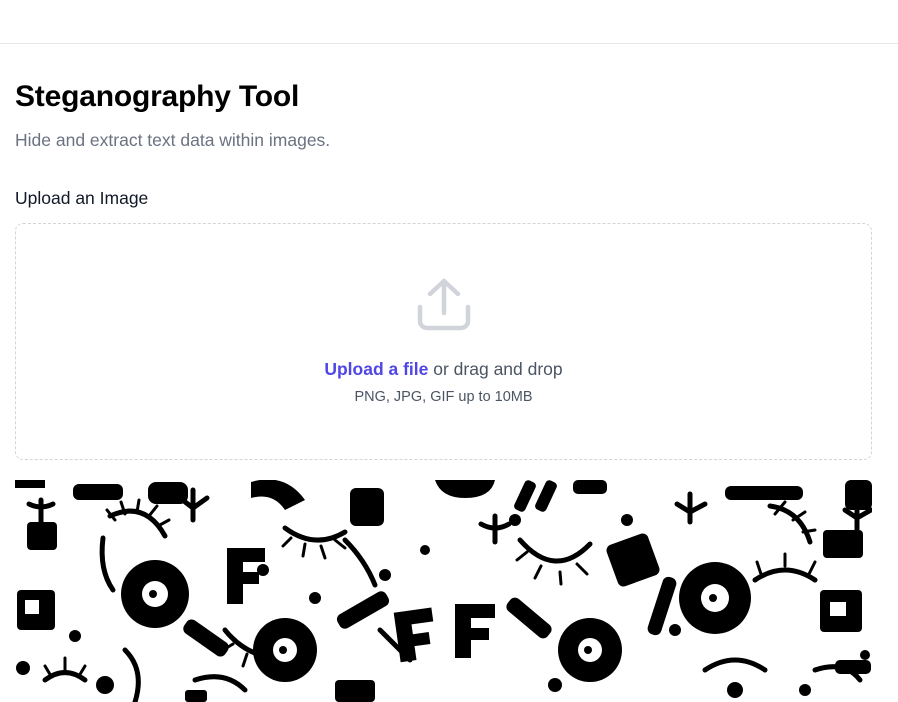  What do you see at coordinates (443, 397) in the screenshot?
I see `upload-file-types-hint: PNG, JPG, GIF up to 10MB` at bounding box center [443, 397].